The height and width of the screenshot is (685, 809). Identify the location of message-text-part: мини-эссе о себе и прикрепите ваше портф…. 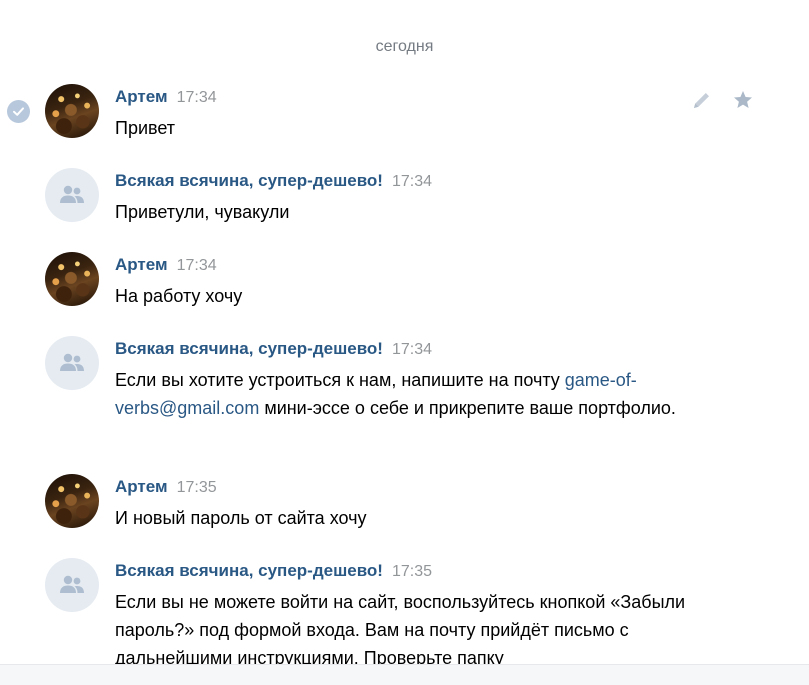
(467, 408).